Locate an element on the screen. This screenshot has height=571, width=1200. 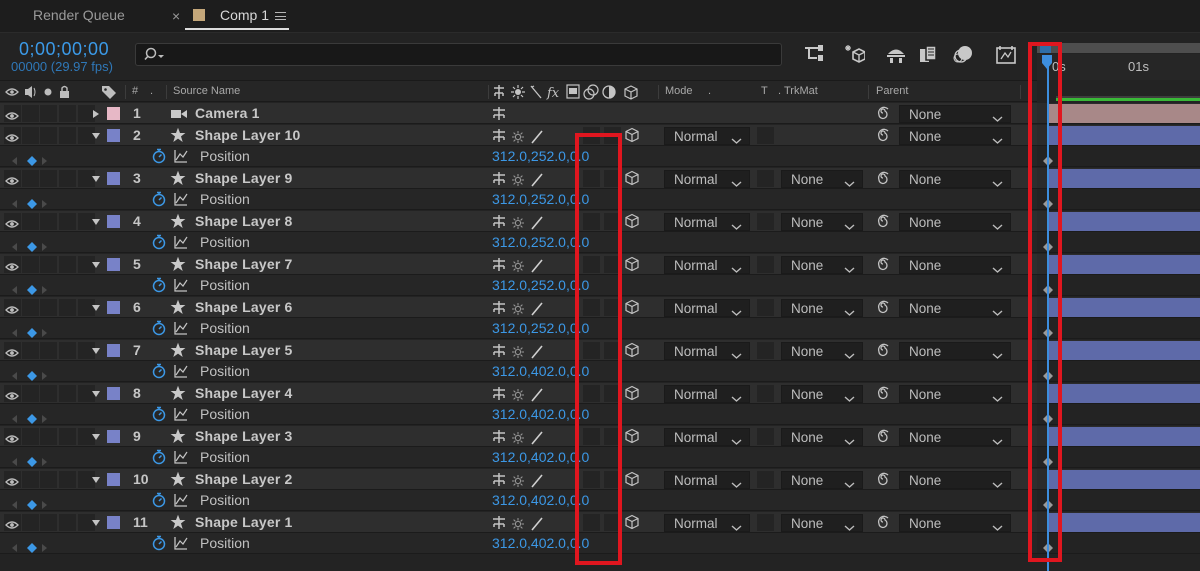
motion-blur-icon is located at coordinates (963, 54).